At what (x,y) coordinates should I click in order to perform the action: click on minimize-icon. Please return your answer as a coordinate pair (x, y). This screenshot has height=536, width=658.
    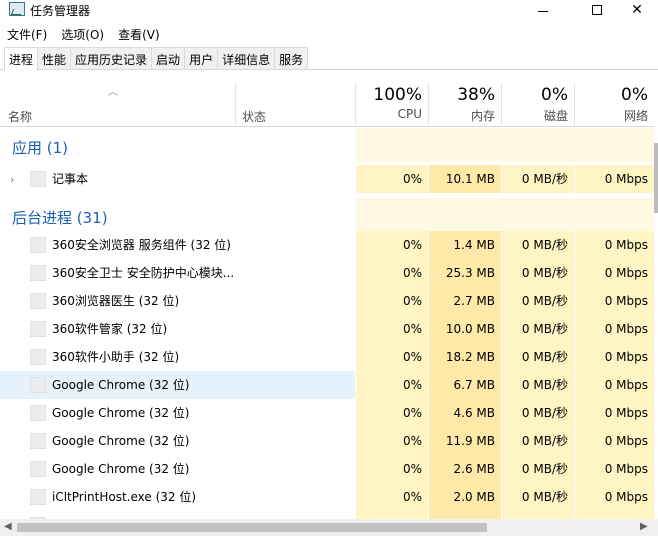
    Looking at the image, I should click on (543, 11).